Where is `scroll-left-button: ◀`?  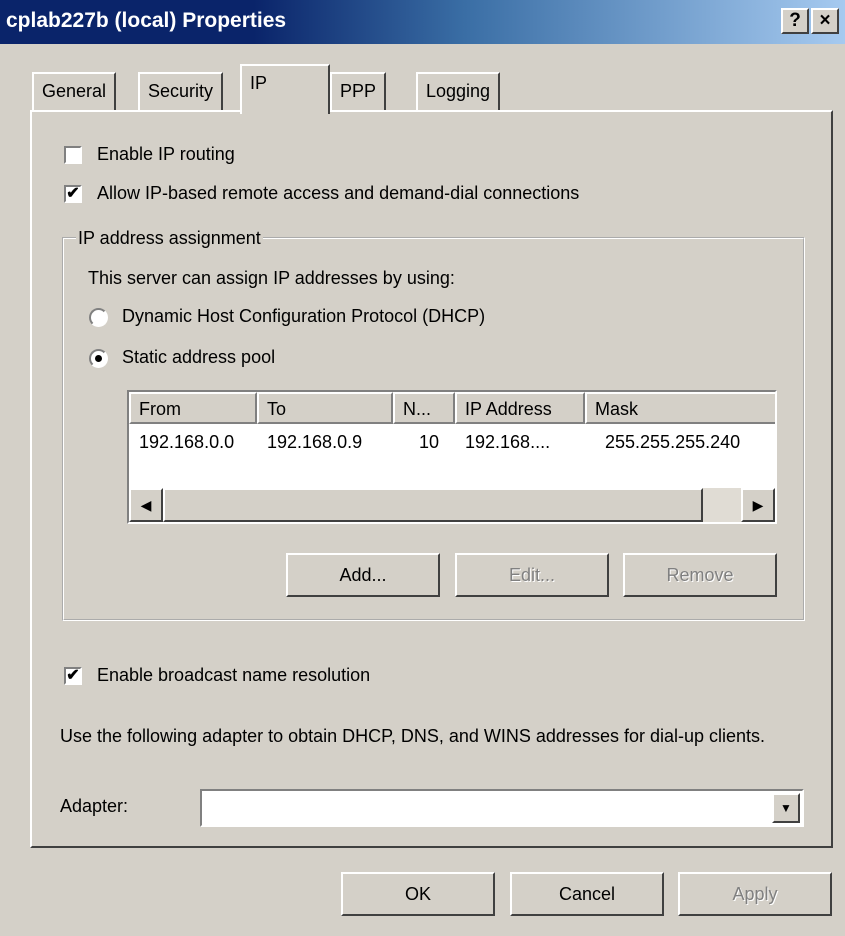 scroll-left-button: ◀ is located at coordinates (146, 505).